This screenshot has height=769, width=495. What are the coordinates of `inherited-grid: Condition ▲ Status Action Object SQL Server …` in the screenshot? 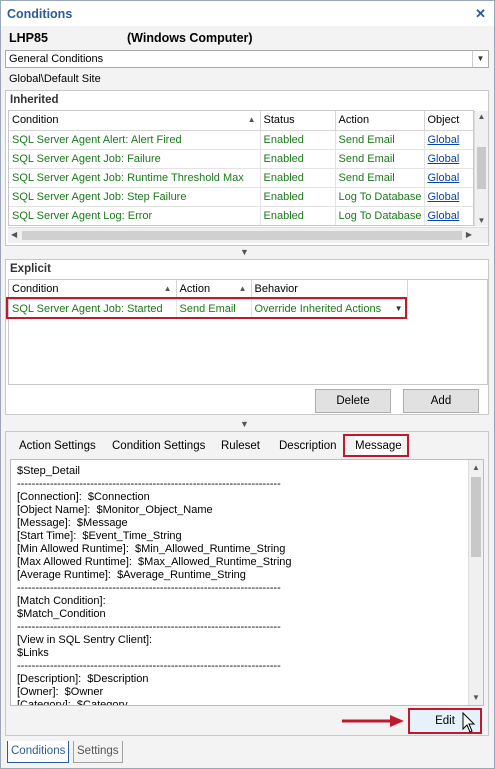 It's located at (241, 168).